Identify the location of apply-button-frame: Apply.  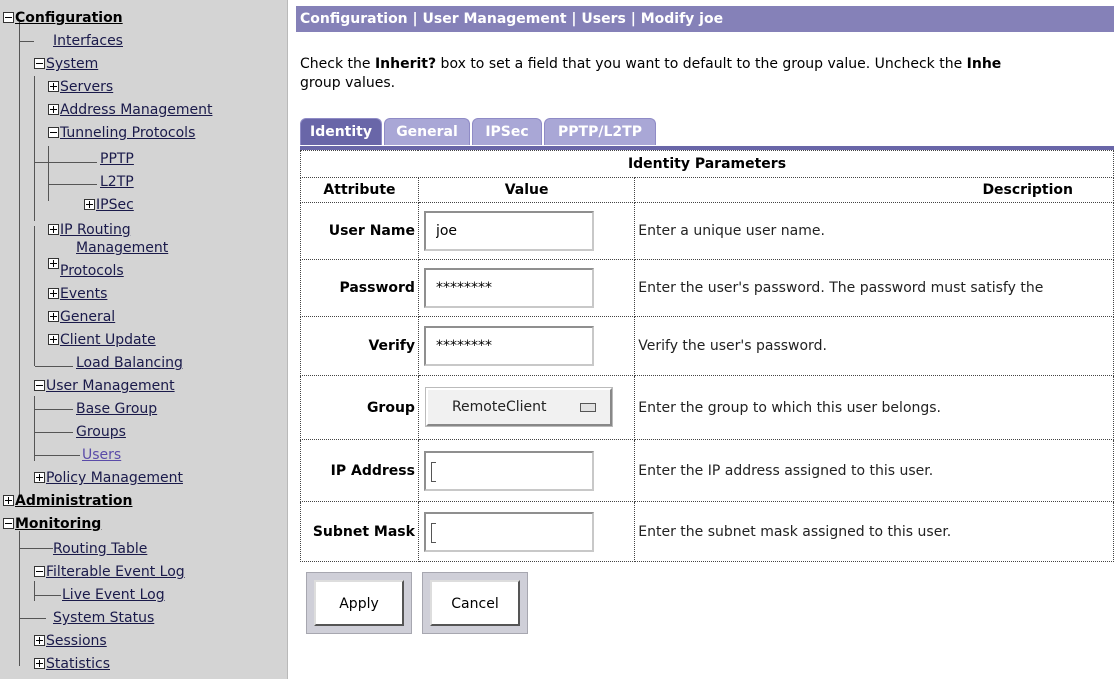
(359, 603).